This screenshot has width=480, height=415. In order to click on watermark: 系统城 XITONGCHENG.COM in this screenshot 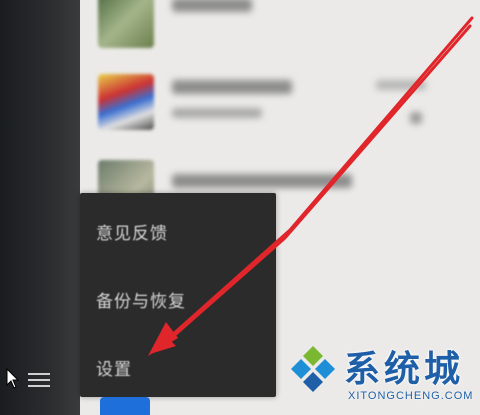, I will do `click(383, 376)`.